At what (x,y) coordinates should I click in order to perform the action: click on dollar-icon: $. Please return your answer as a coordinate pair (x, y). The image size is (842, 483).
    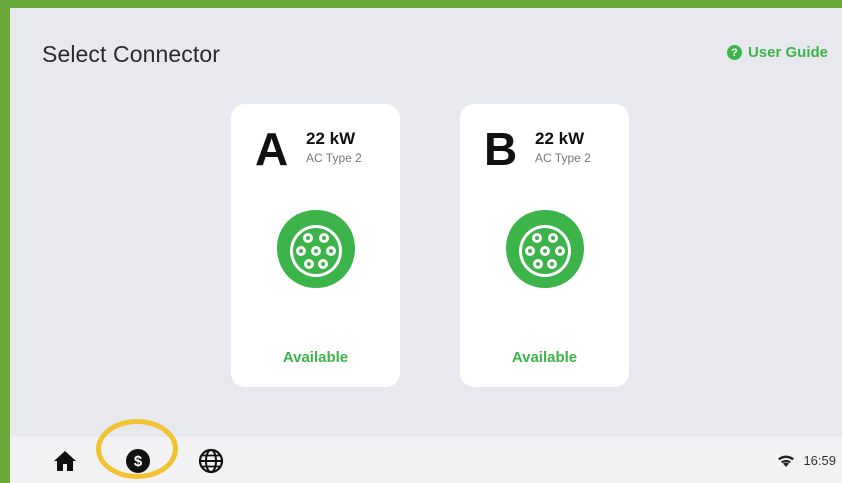
    Looking at the image, I should click on (138, 461).